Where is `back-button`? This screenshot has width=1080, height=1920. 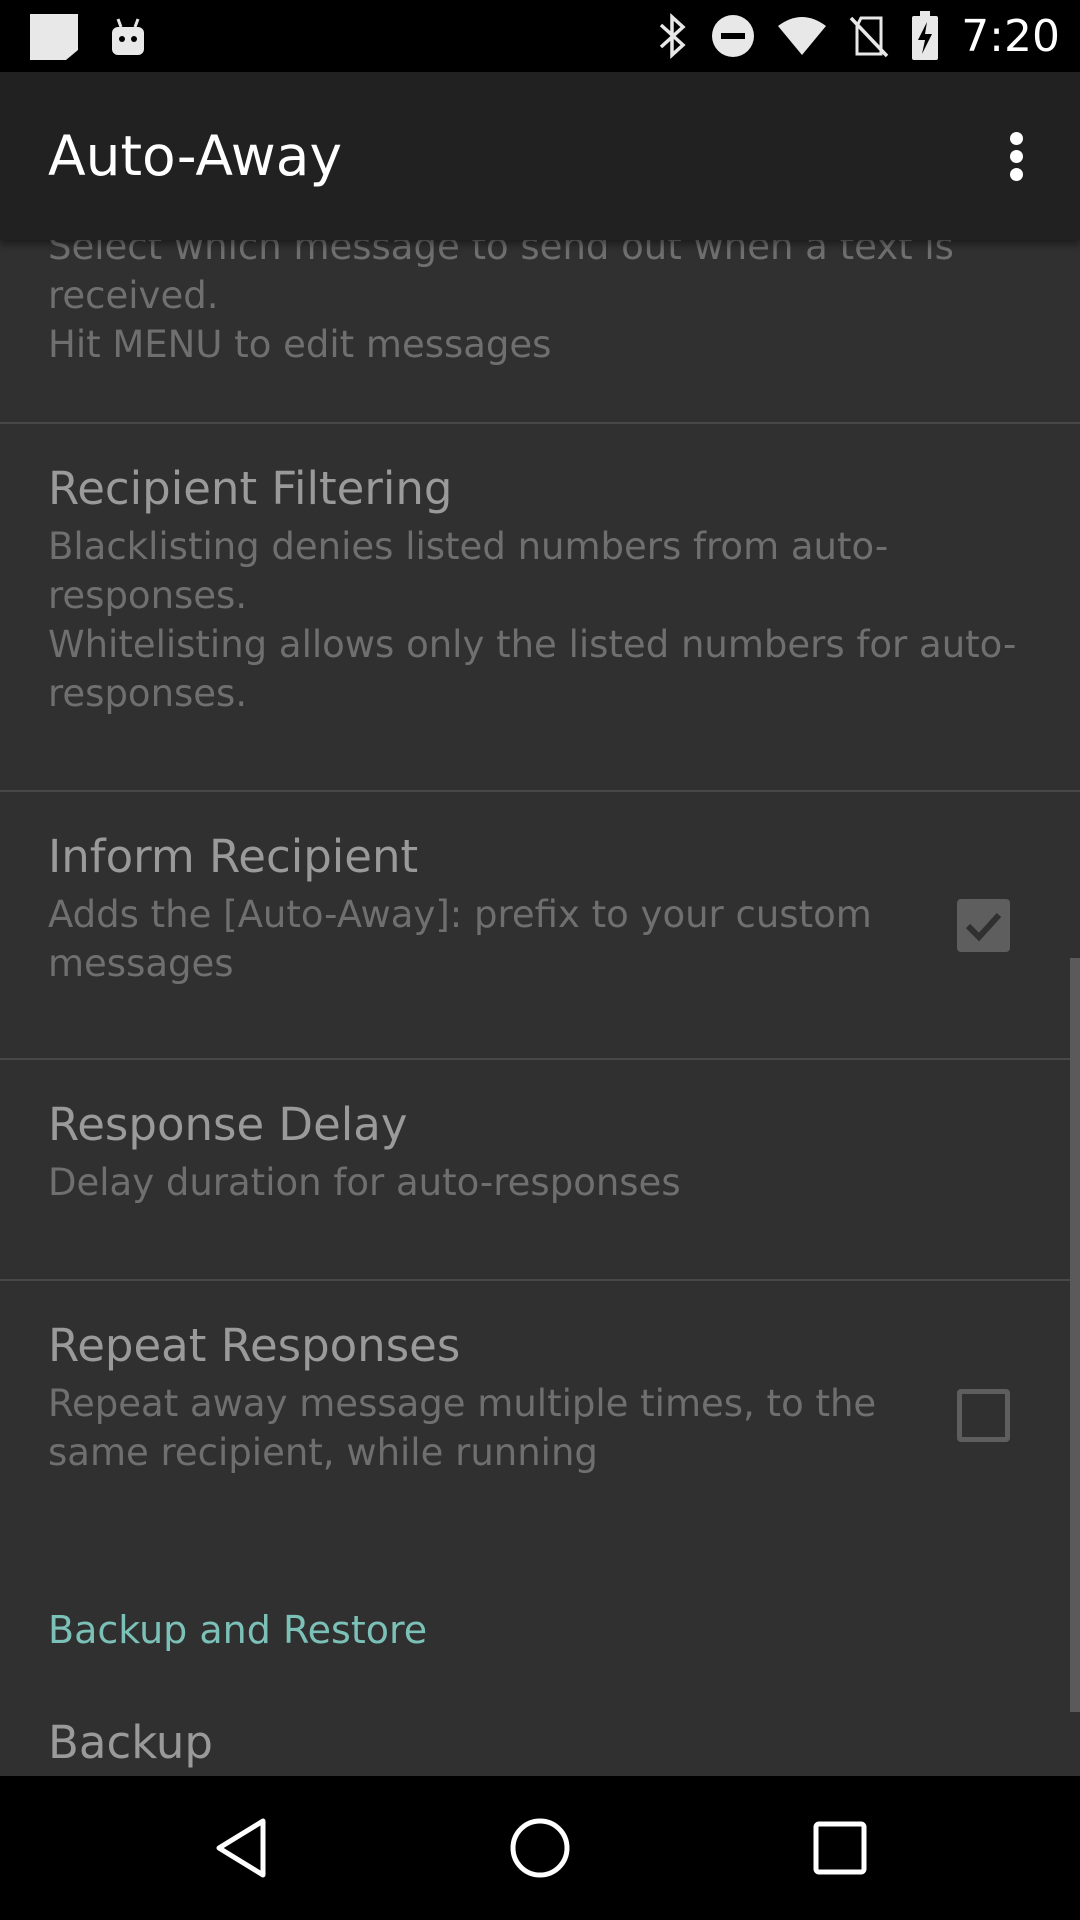
back-button is located at coordinates (241, 1848).